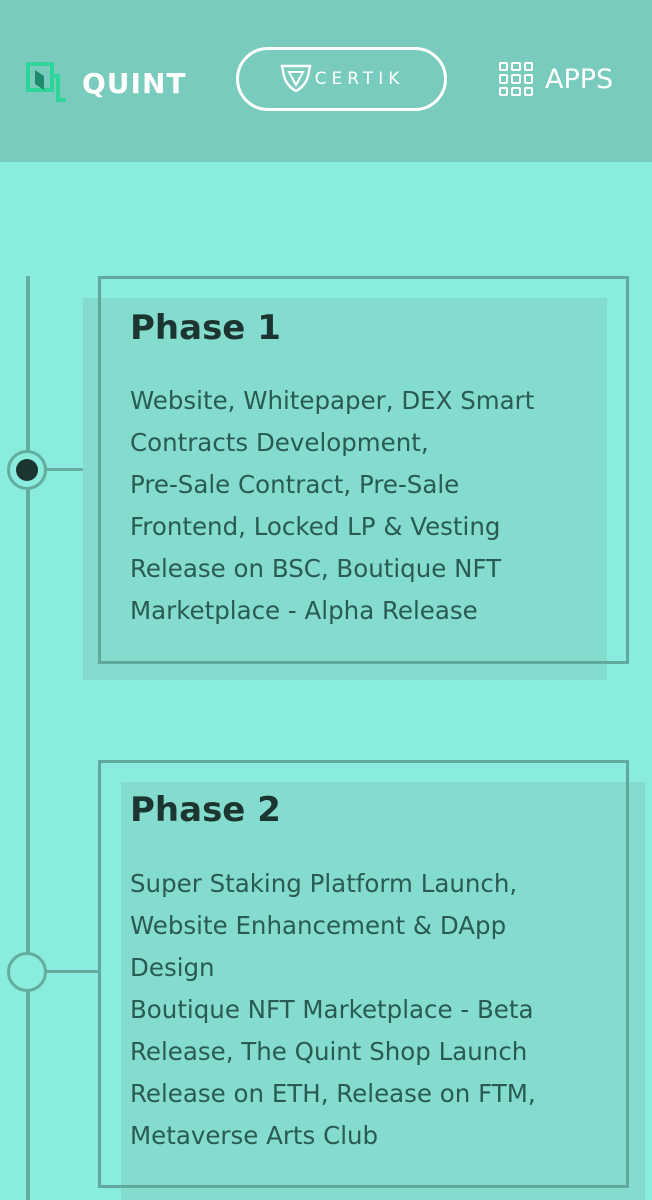 This screenshot has width=652, height=1200. I want to click on apps-menu-button: APPS, so click(556, 79).